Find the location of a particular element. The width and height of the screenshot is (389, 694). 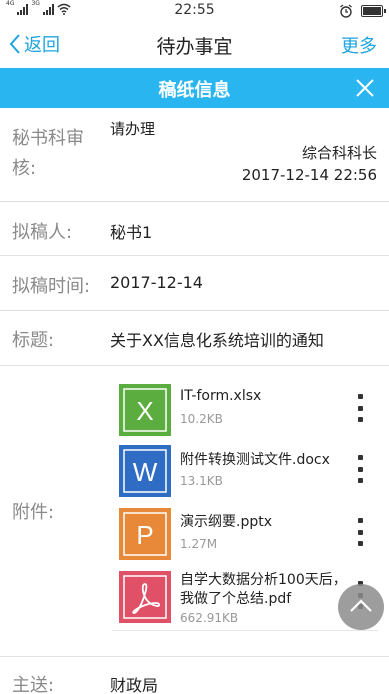

drafter-row: 拟稿人: 秘书1 is located at coordinates (194, 229).